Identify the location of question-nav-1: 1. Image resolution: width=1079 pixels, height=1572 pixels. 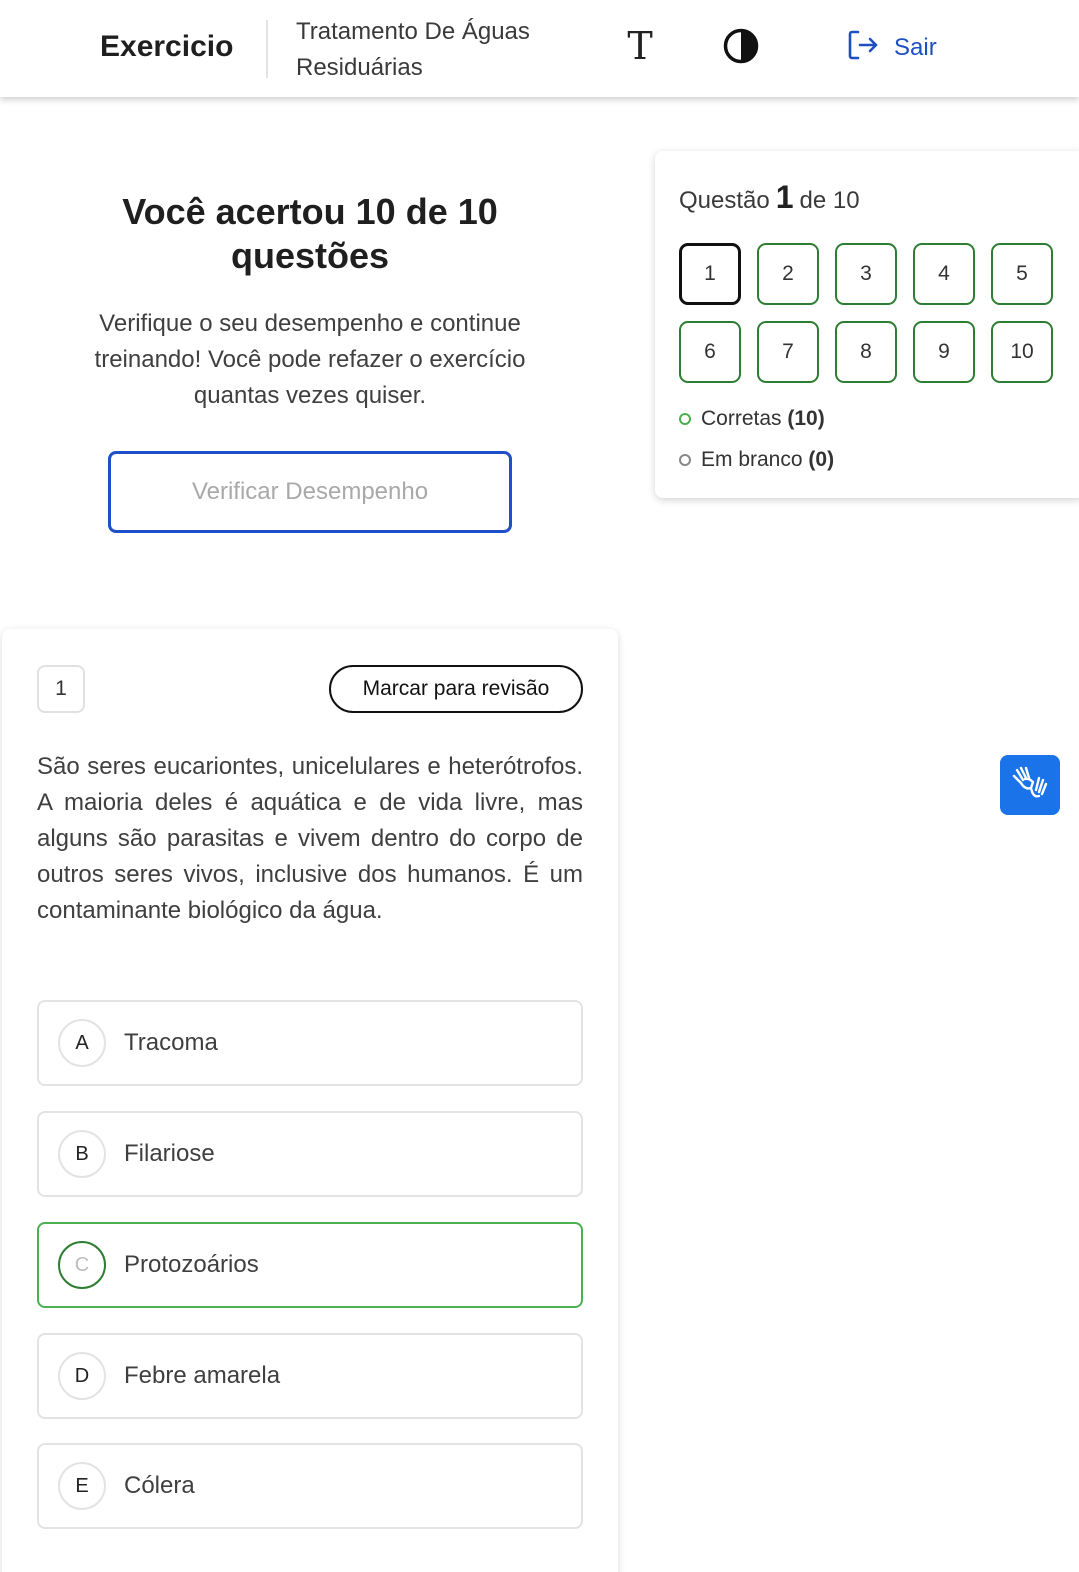
(710, 274).